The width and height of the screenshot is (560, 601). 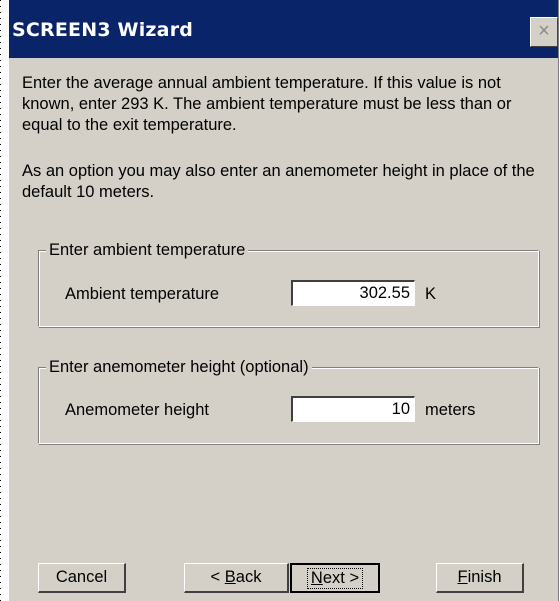 I want to click on finish-button: Finish, so click(x=480, y=578).